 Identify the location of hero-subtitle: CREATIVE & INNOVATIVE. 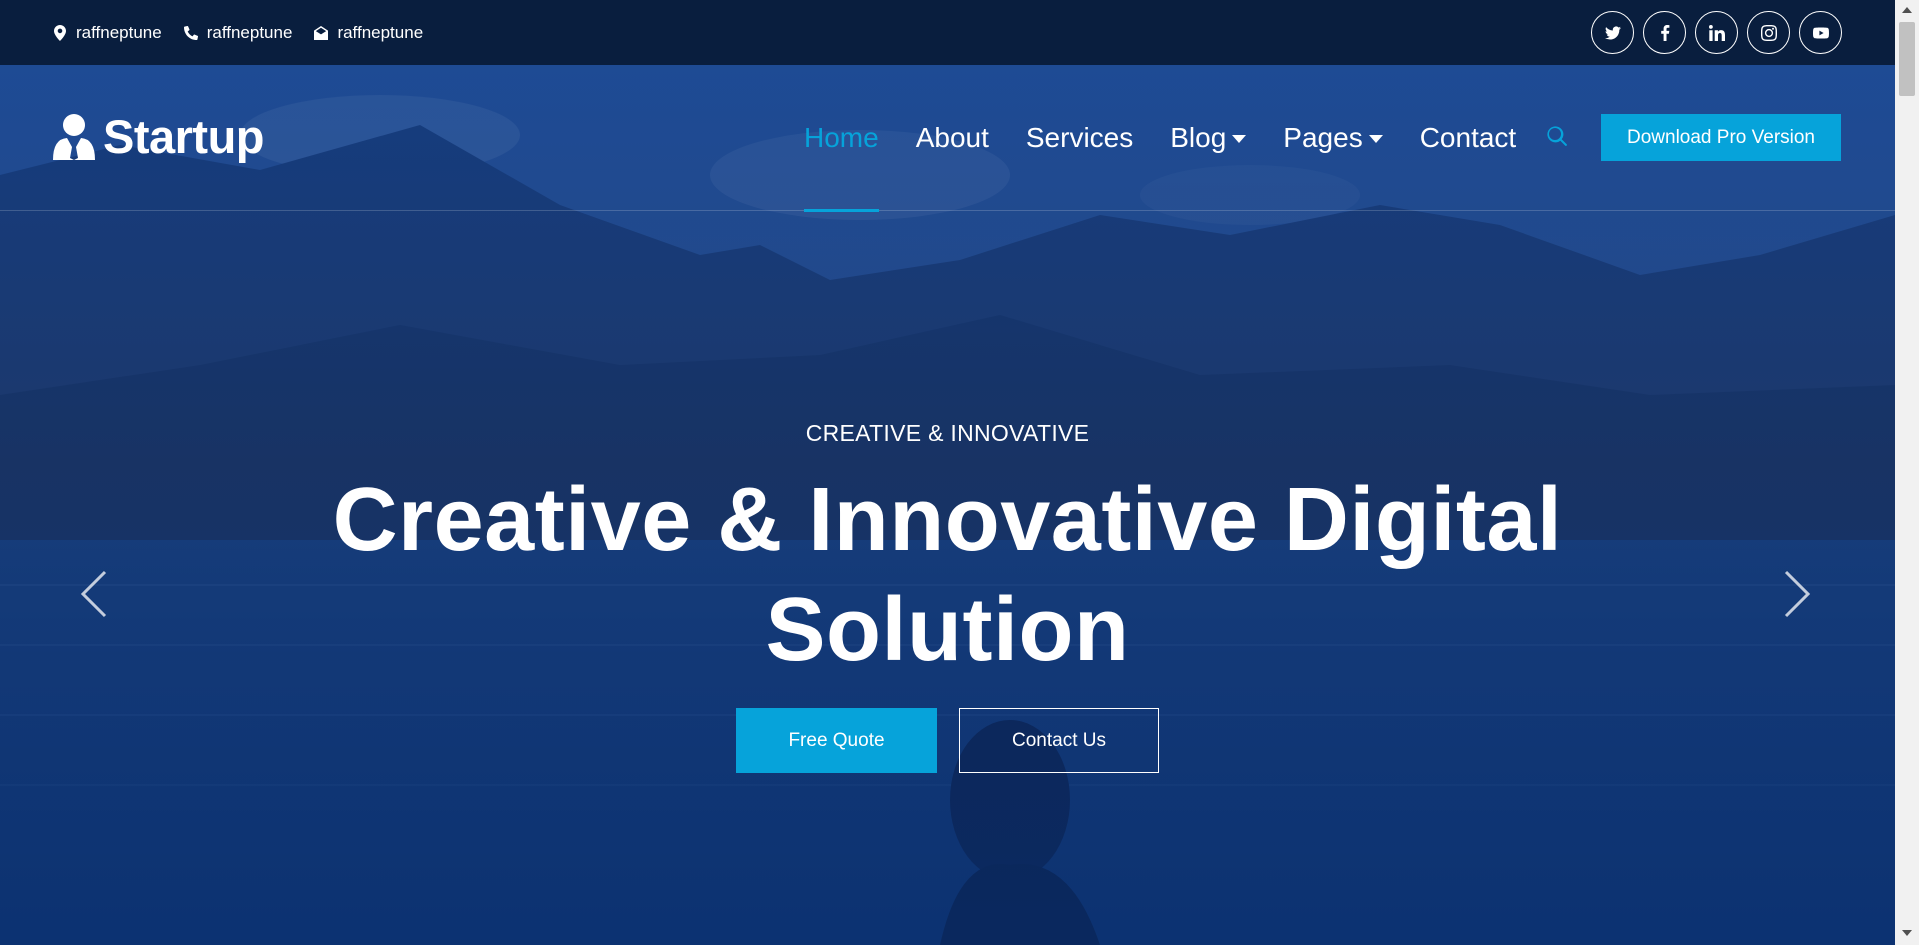
(947, 433).